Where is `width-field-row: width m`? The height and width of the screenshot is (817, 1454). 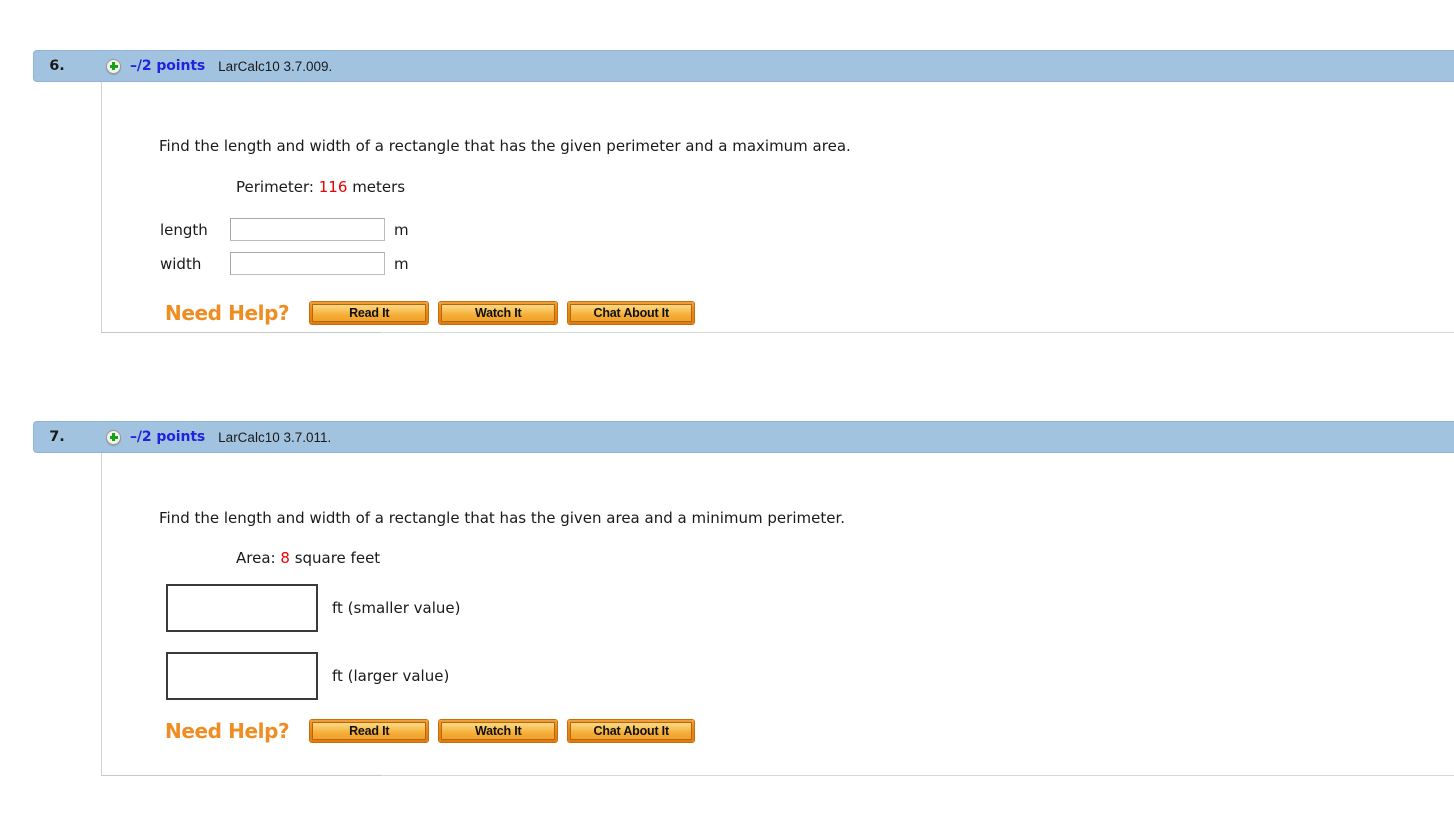
width-field-row: width m is located at coordinates (284, 263).